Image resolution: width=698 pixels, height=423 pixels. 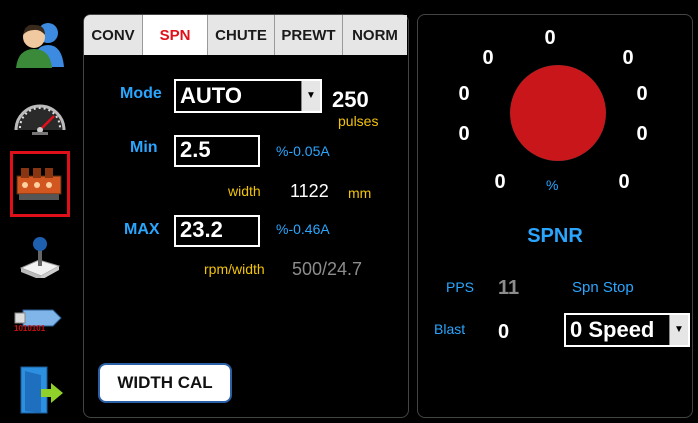 What do you see at coordinates (30, 328) in the screenshot?
I see `usb-label: 1010101` at bounding box center [30, 328].